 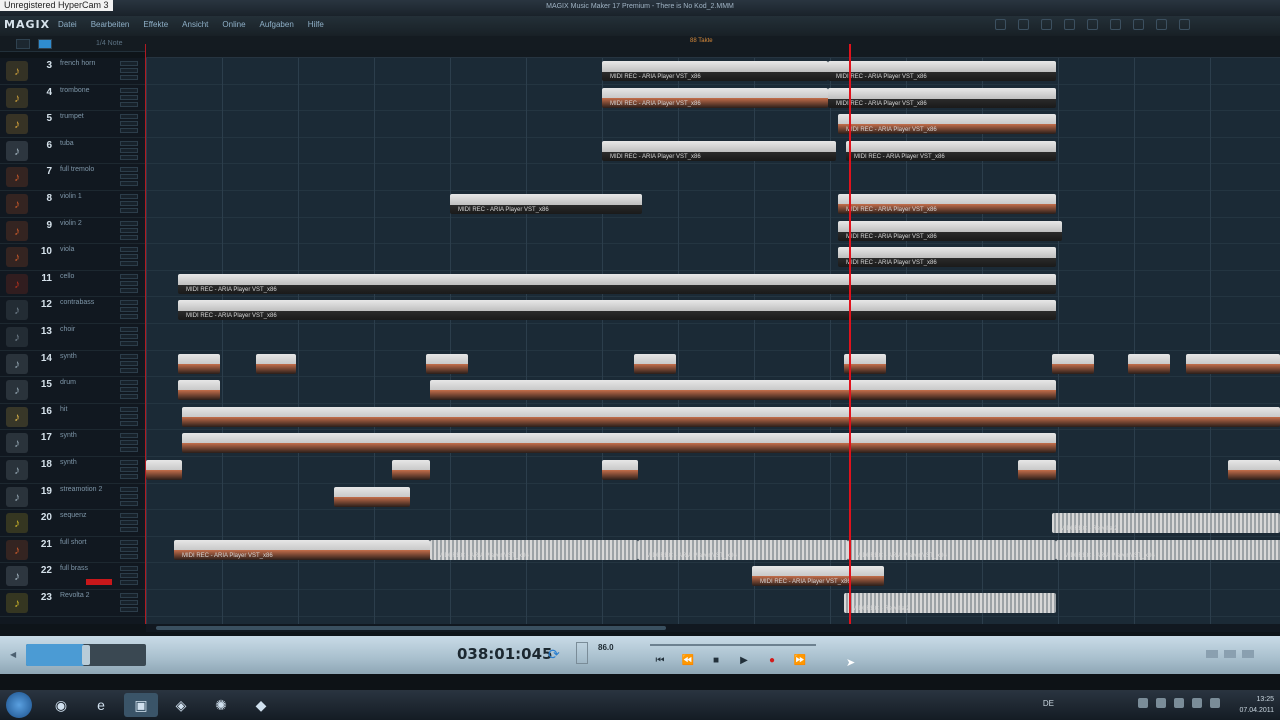 What do you see at coordinates (277, 24) in the screenshot?
I see `menu-tasks: Aufgaben` at bounding box center [277, 24].